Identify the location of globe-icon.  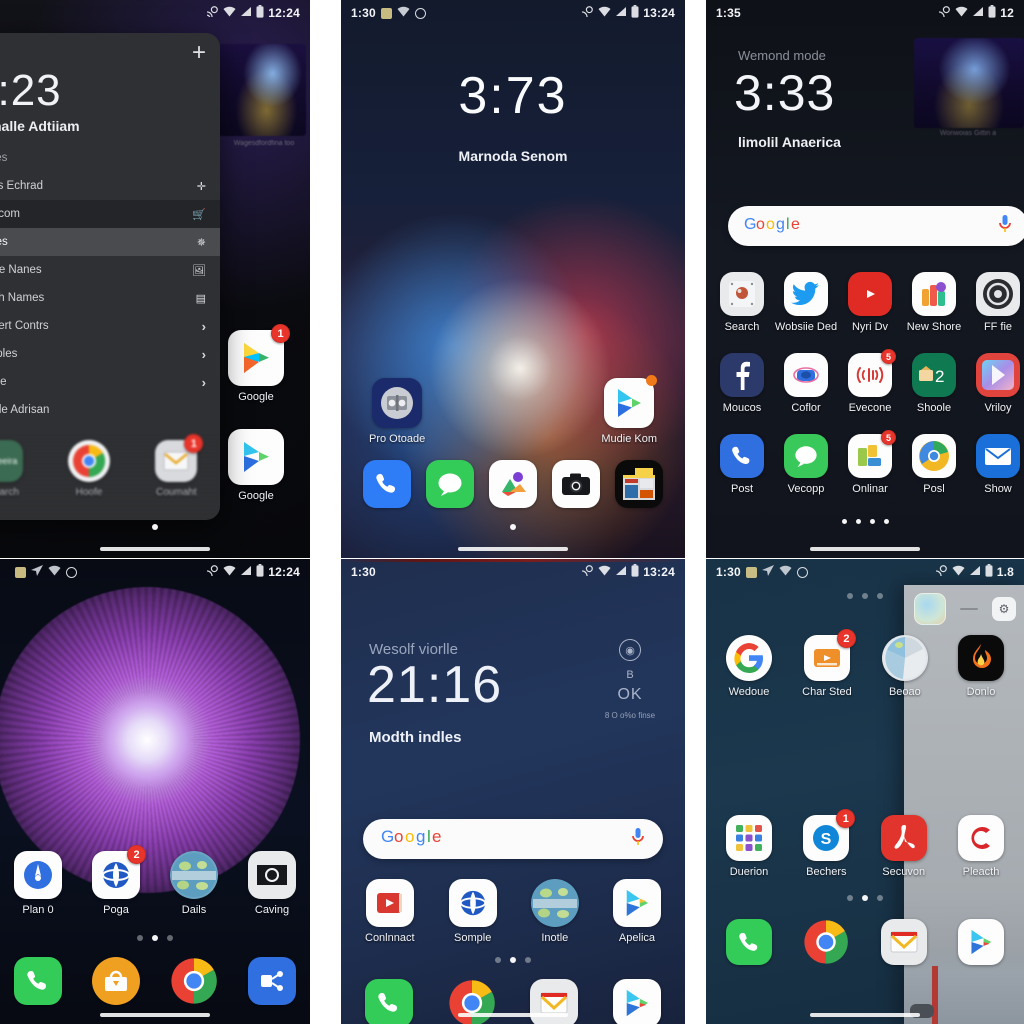
(472, 903).